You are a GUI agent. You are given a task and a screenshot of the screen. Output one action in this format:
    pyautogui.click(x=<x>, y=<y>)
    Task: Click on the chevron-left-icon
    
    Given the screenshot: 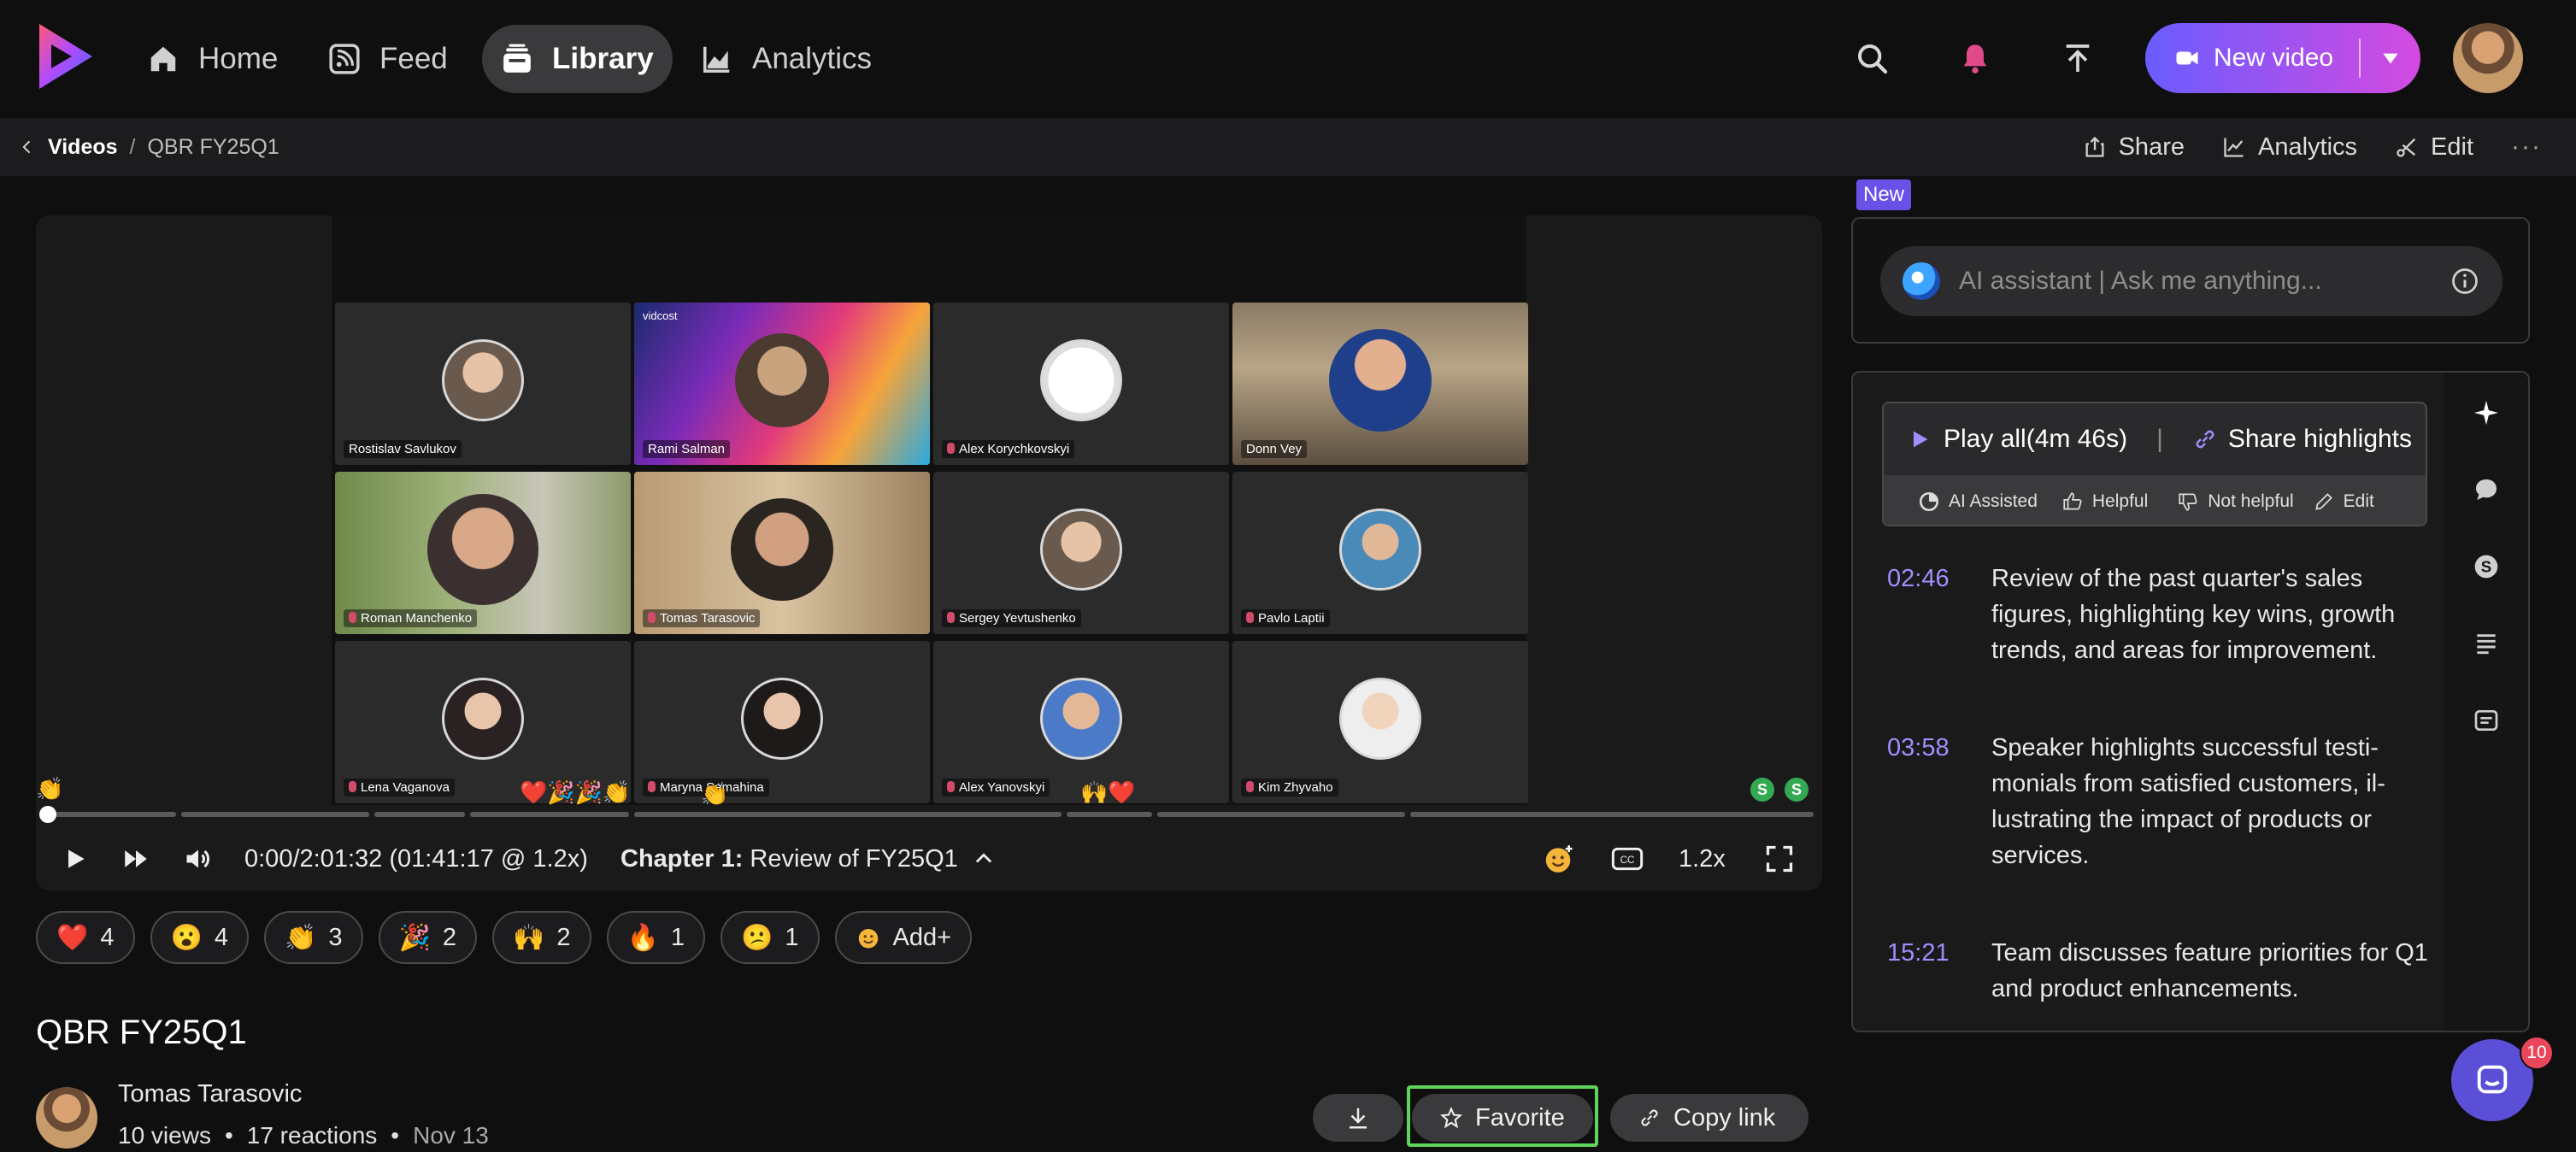 What is the action you would take?
    pyautogui.click(x=27, y=147)
    